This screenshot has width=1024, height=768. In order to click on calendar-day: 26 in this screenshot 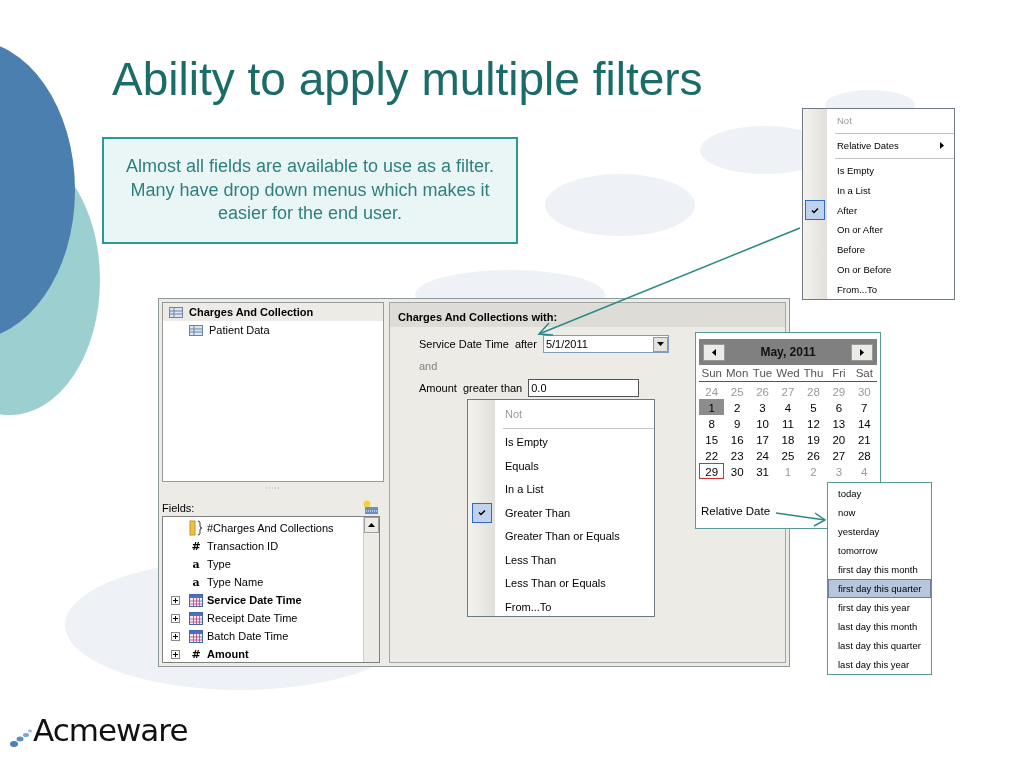, I will do `click(813, 455)`.